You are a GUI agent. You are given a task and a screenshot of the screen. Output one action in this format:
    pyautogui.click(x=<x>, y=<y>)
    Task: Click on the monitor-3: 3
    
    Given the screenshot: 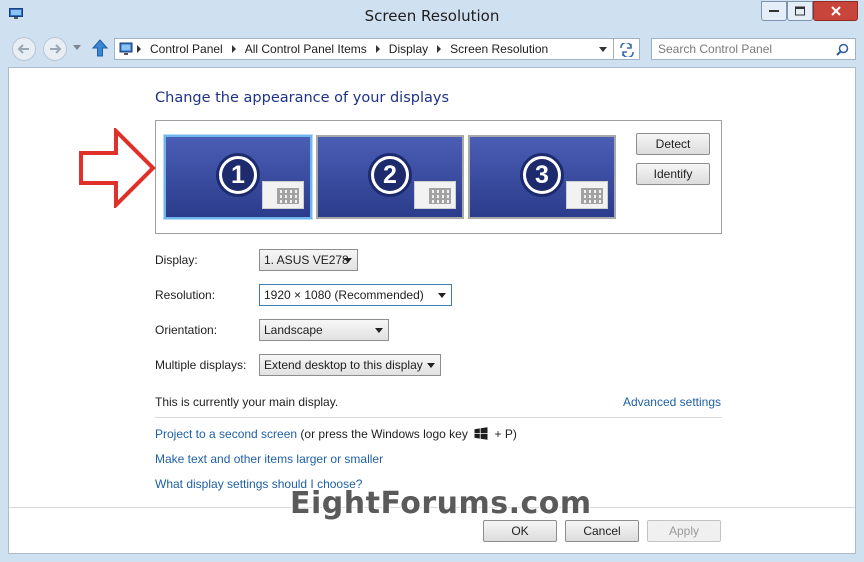 What is the action you would take?
    pyautogui.click(x=542, y=177)
    